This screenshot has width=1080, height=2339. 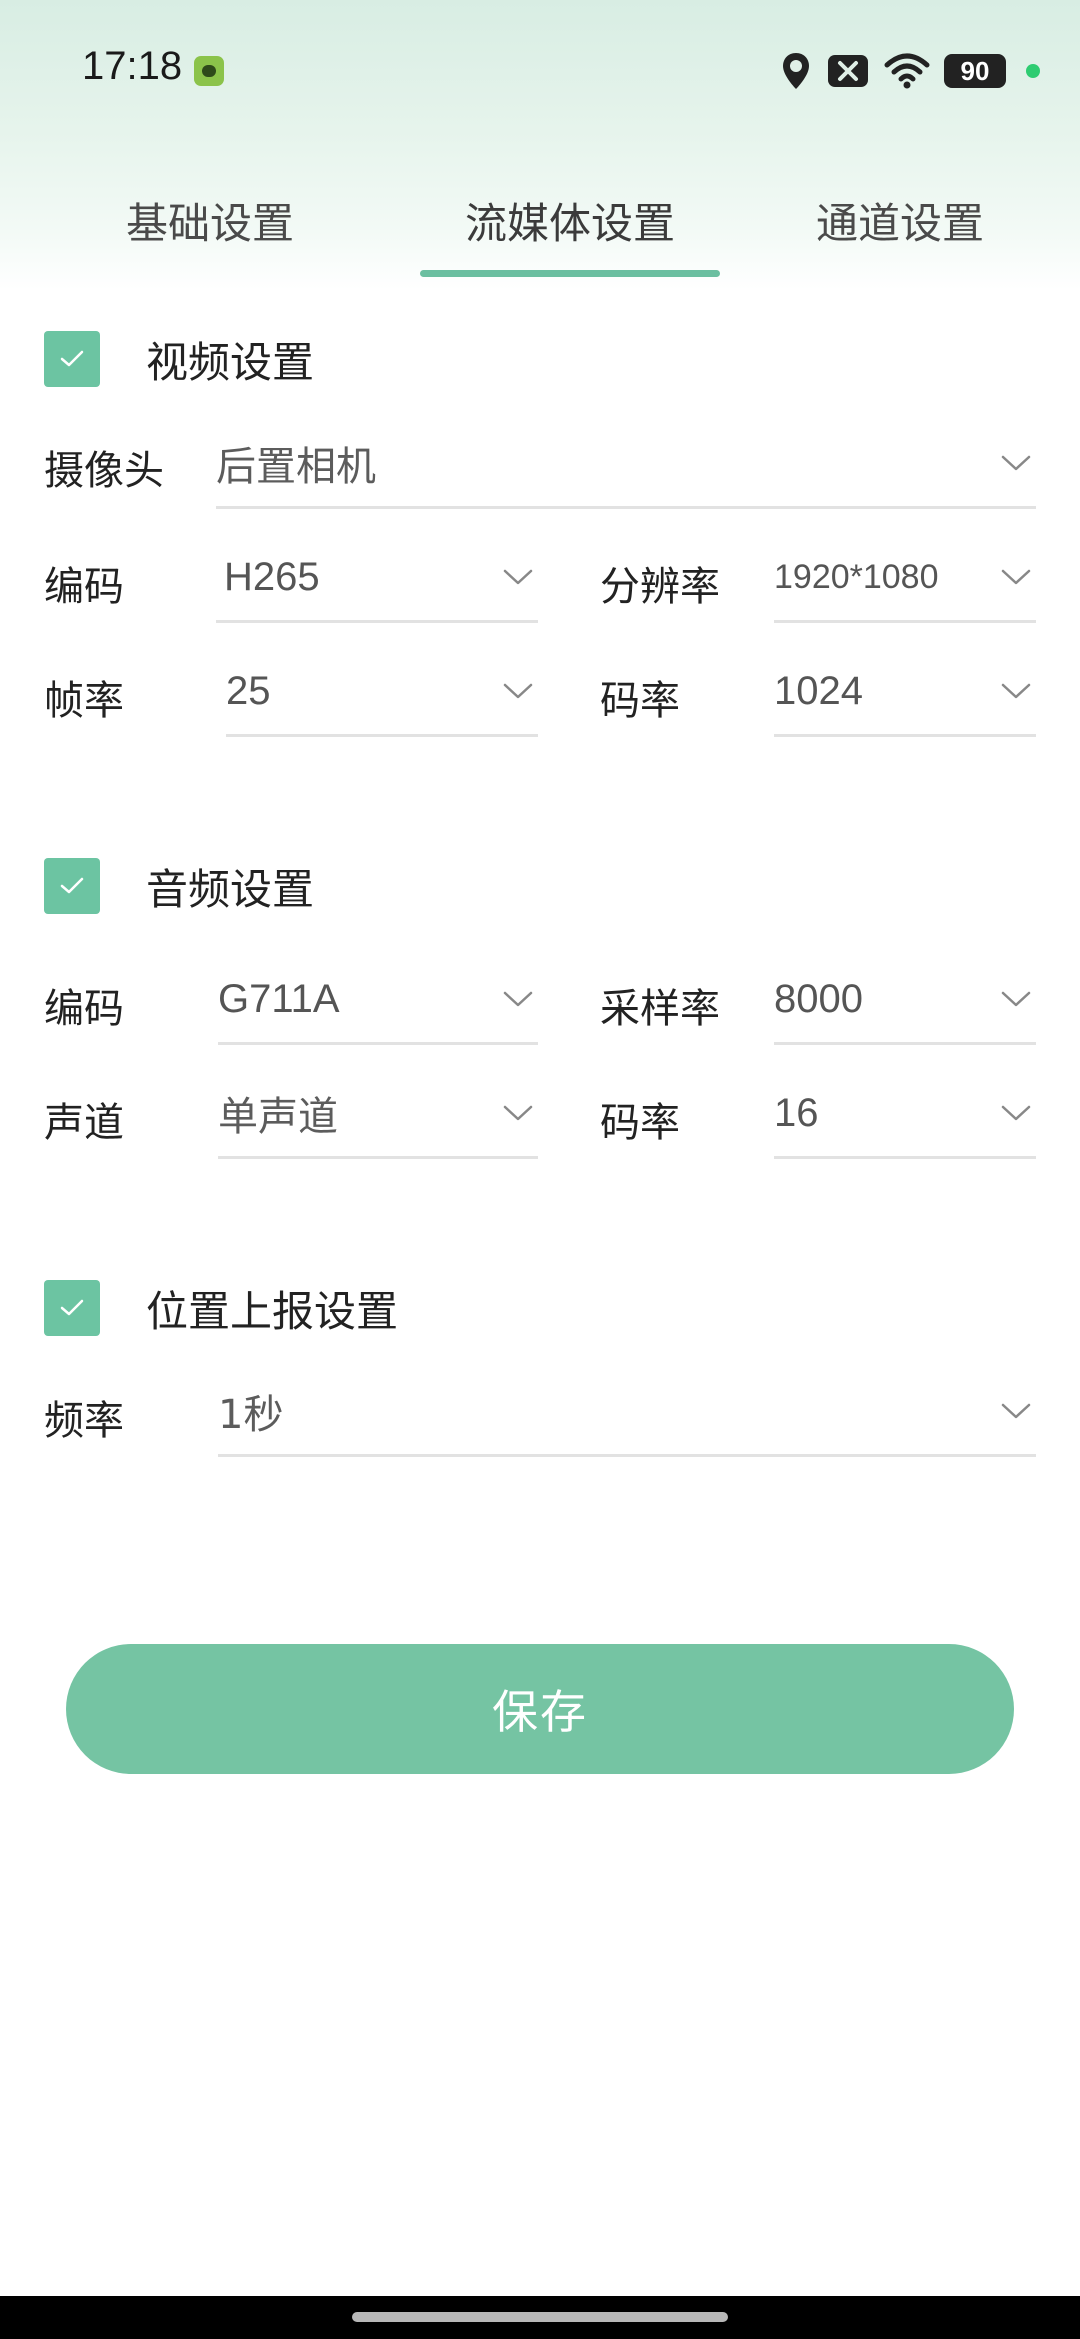 I want to click on video-bitrate-select: 1024, so click(x=905, y=692).